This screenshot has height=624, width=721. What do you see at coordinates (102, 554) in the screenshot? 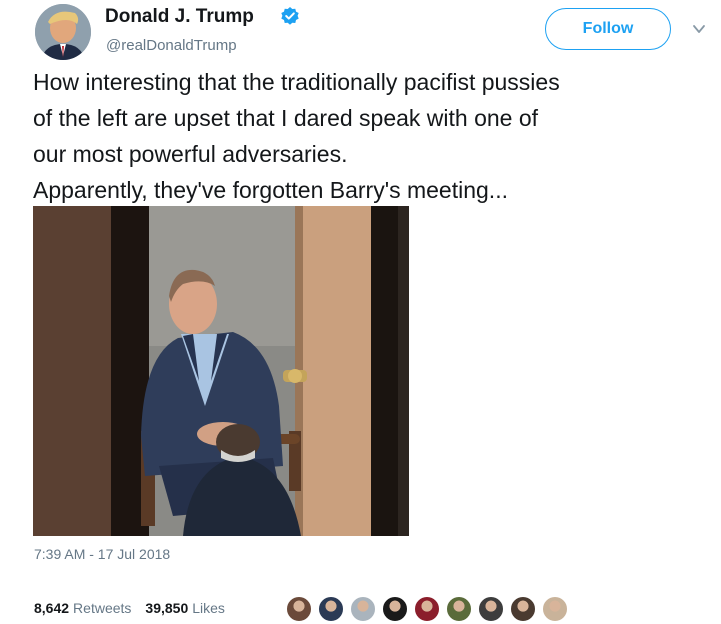
I see `tweet-timestamp: 7:39 AM - 17 Jul 2018` at bounding box center [102, 554].